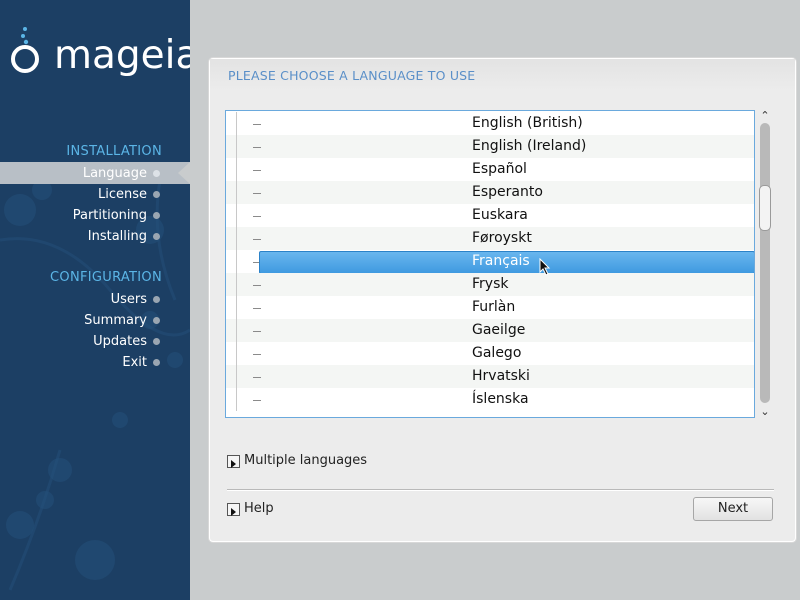  I want to click on help-label: Help, so click(259, 508).